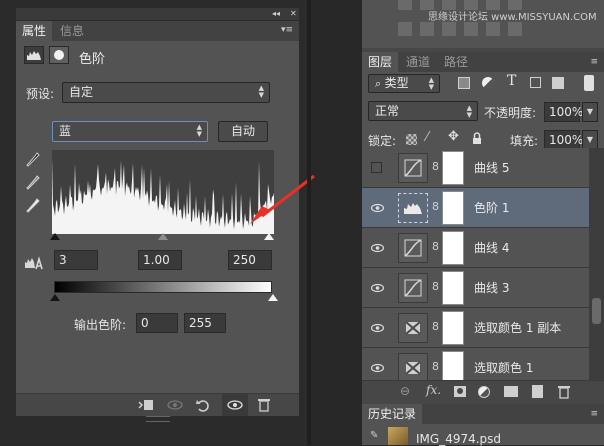  What do you see at coordinates (205, 323) in the screenshot?
I see `output-white-field: 255` at bounding box center [205, 323].